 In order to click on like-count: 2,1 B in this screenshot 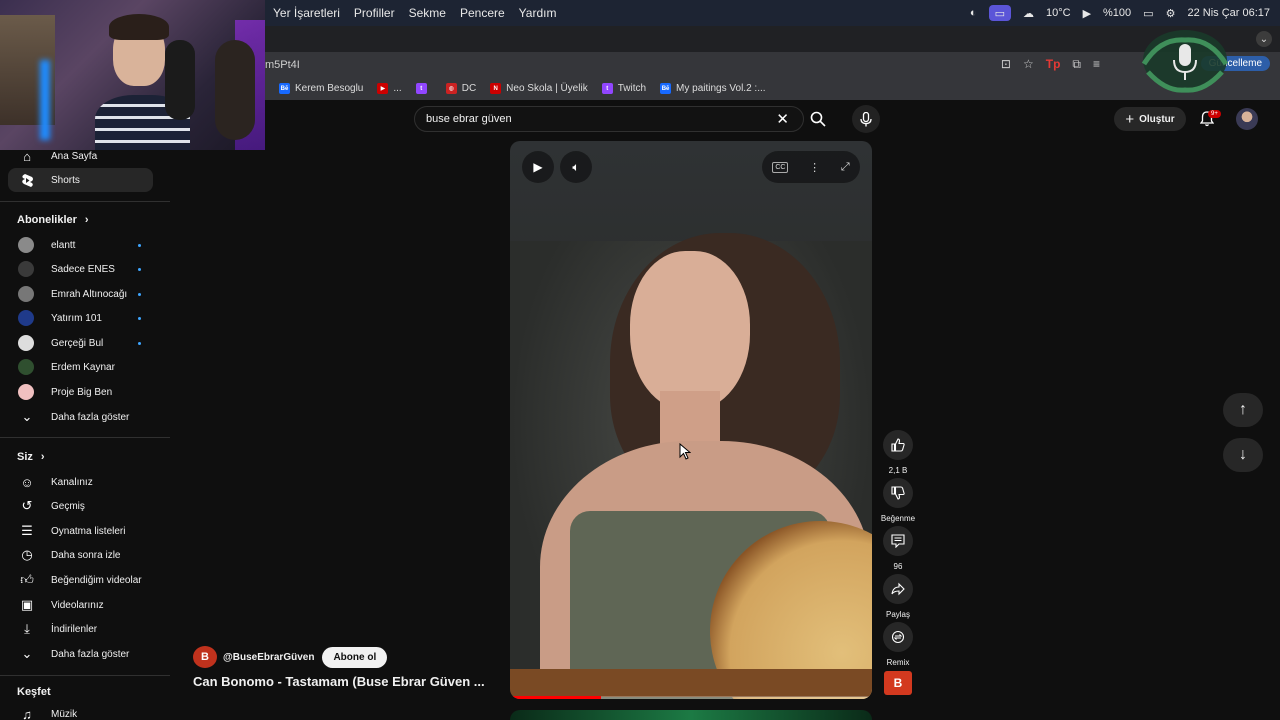, I will do `click(898, 470)`.